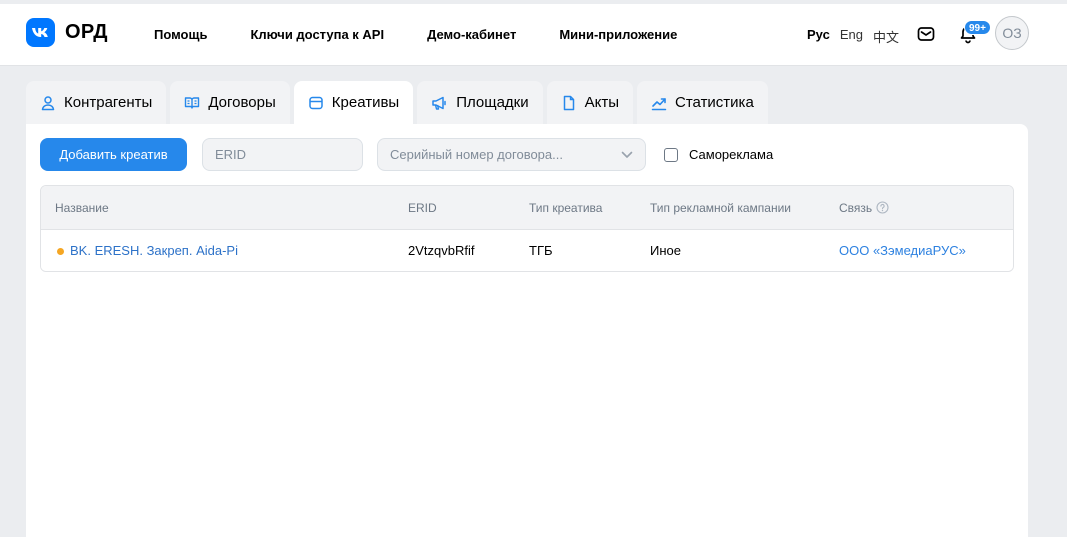 The width and height of the screenshot is (1067, 537). Describe the element at coordinates (242, 102) in the screenshot. I see `tab-label: Договоры` at that location.